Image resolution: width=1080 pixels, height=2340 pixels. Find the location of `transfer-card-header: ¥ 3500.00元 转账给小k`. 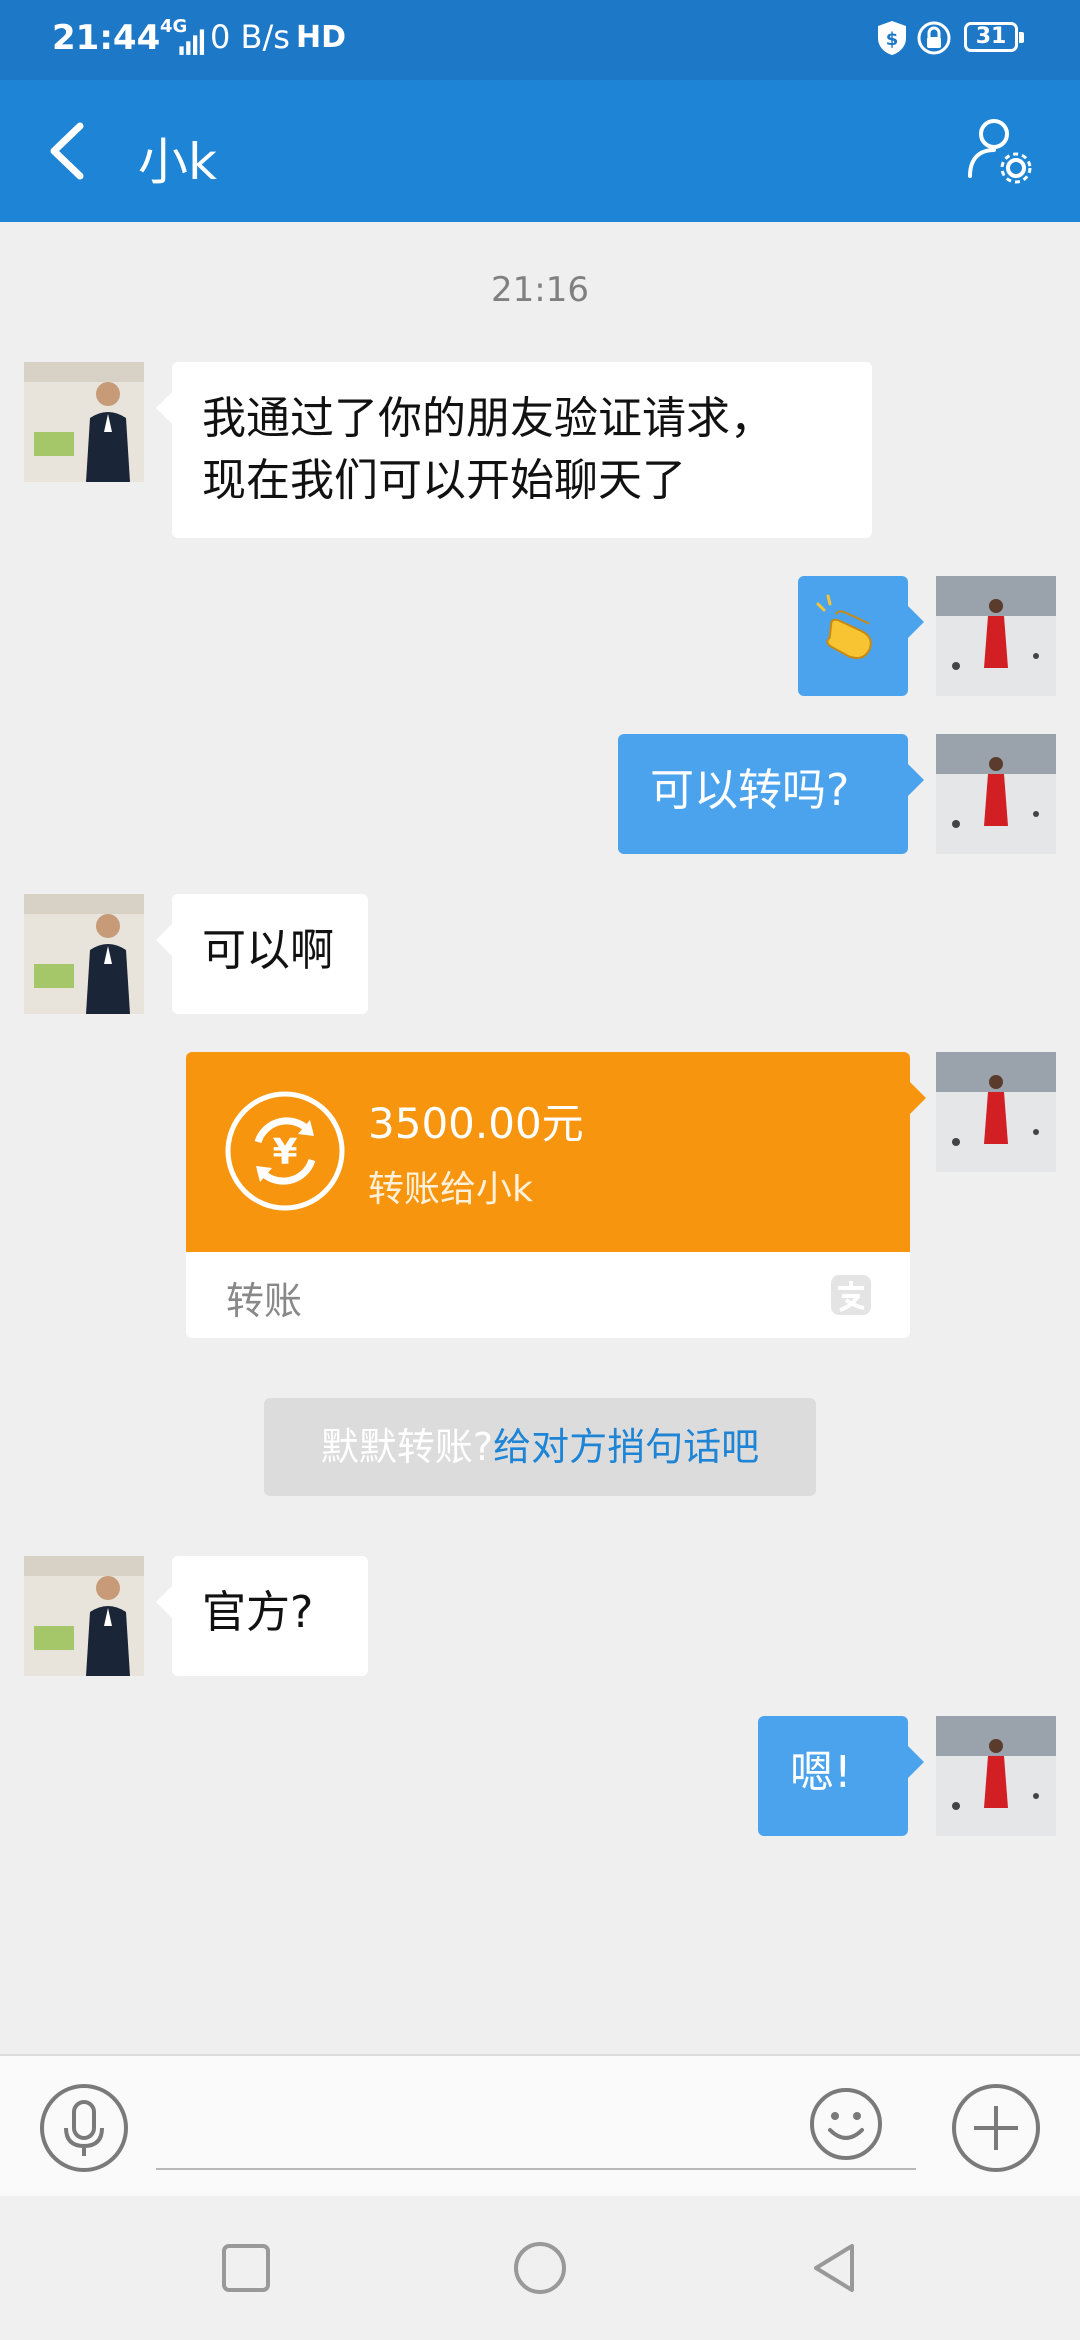

transfer-card-header: ¥ 3500.00元 转账给小k is located at coordinates (556, 1152).